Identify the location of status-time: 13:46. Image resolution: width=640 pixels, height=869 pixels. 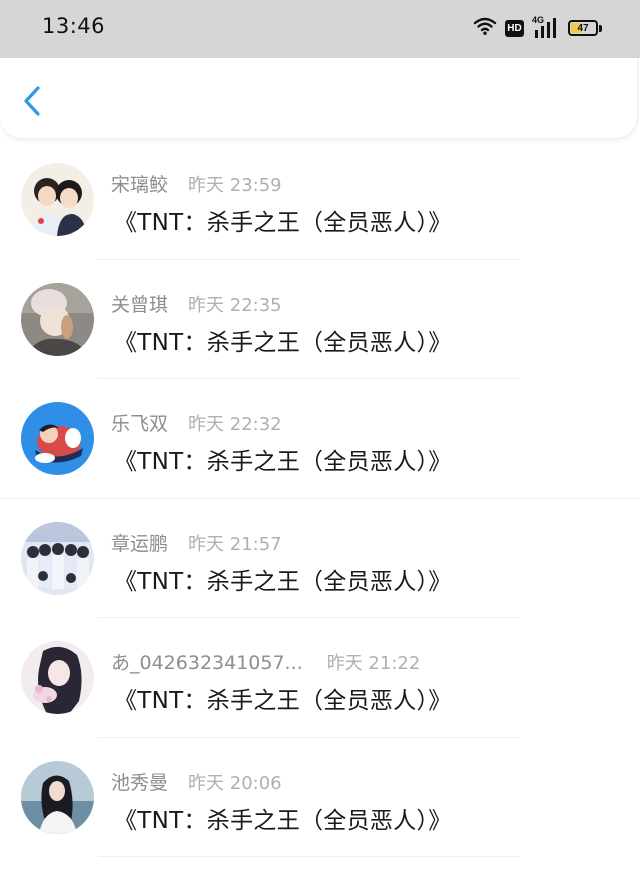
(74, 26).